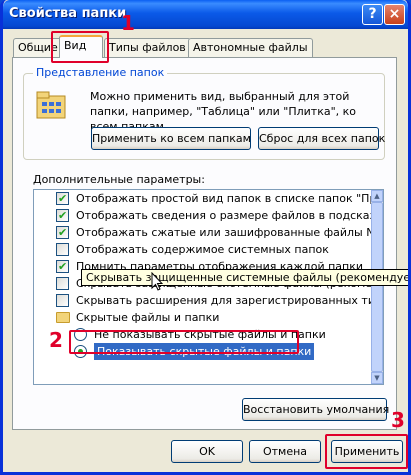  What do you see at coordinates (62, 232) in the screenshot?
I see `checkbox-compressed-ntfs-color` at bounding box center [62, 232].